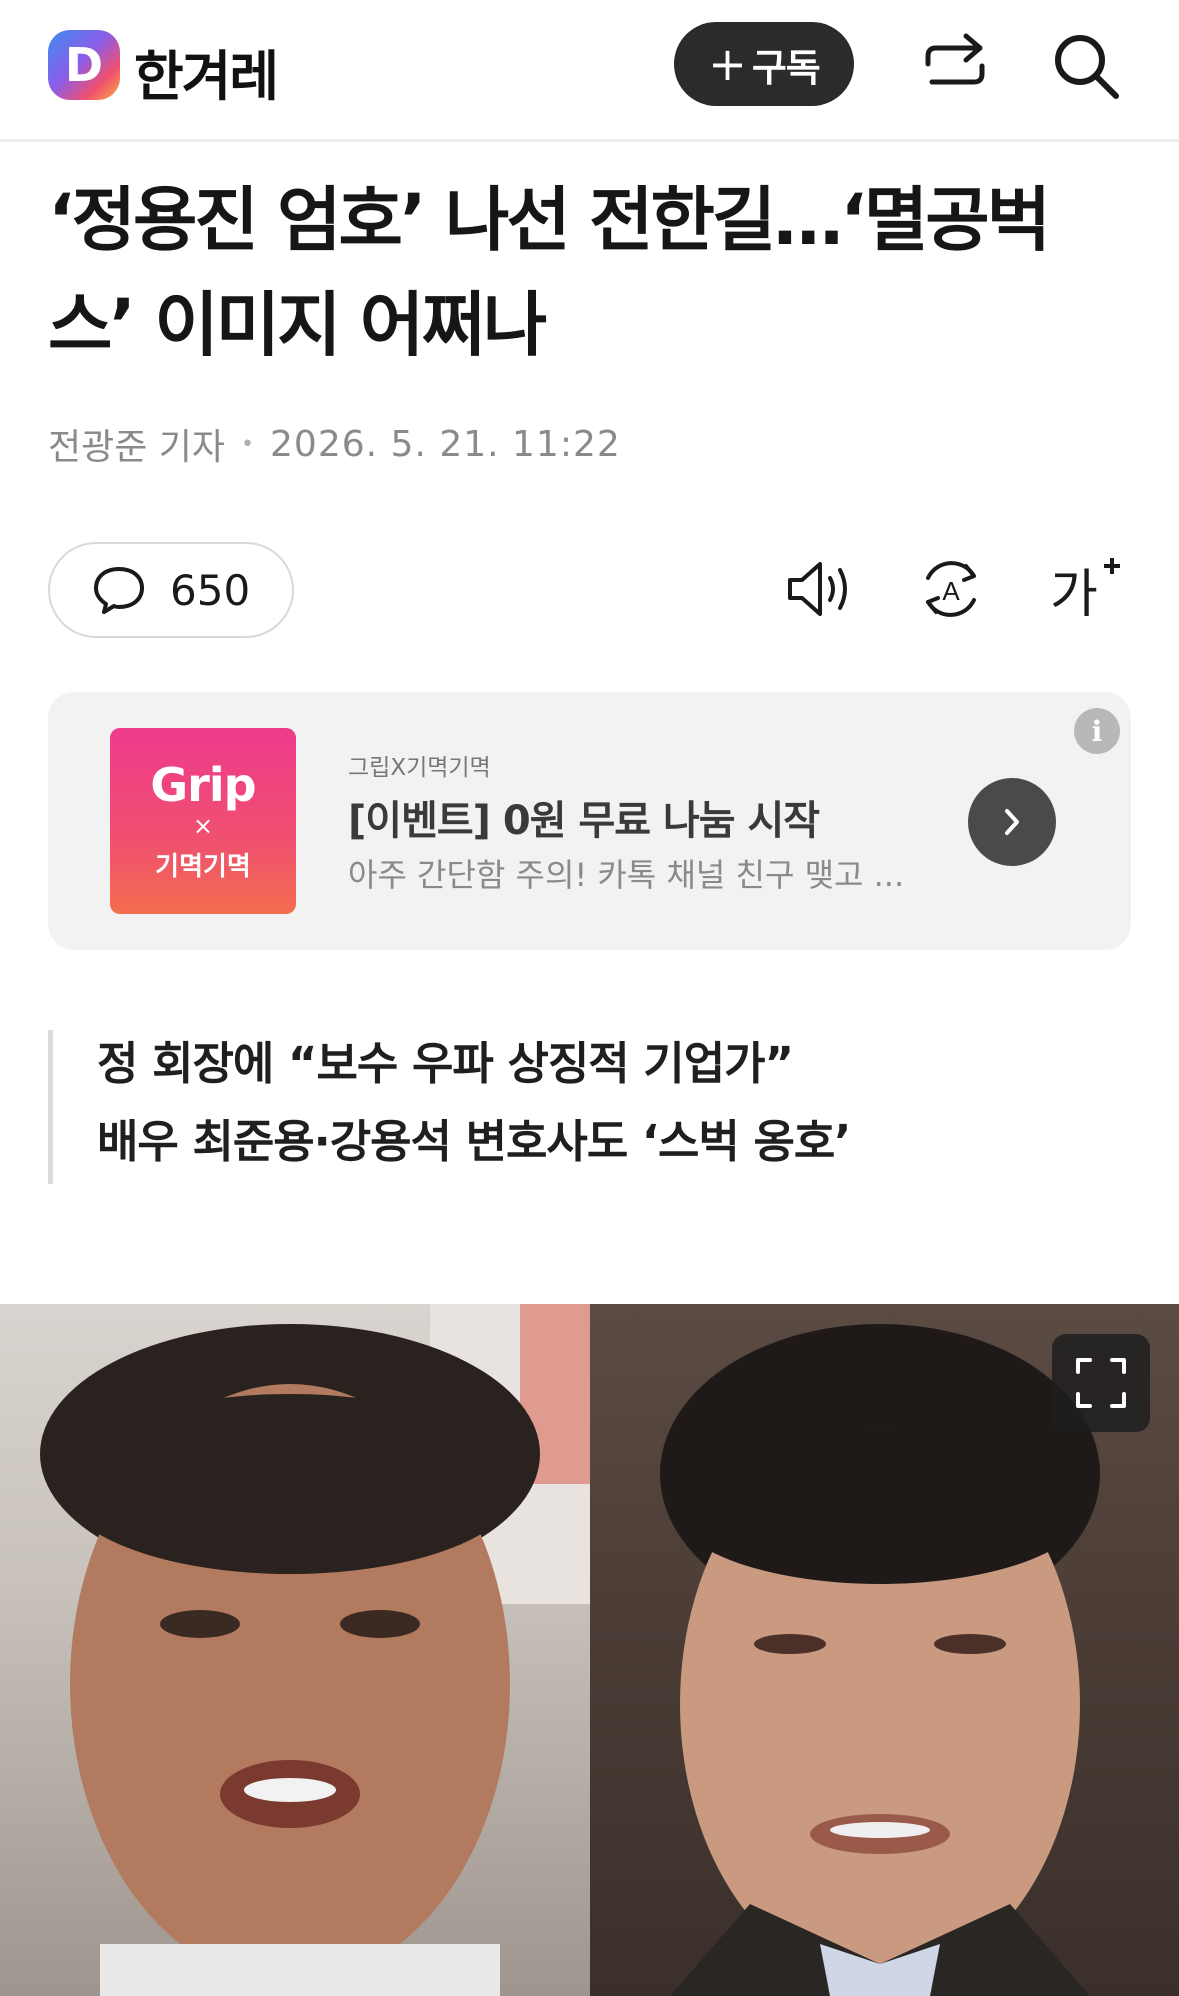  Describe the element at coordinates (136, 444) in the screenshot. I see `author-name: 전광준 기자` at that location.